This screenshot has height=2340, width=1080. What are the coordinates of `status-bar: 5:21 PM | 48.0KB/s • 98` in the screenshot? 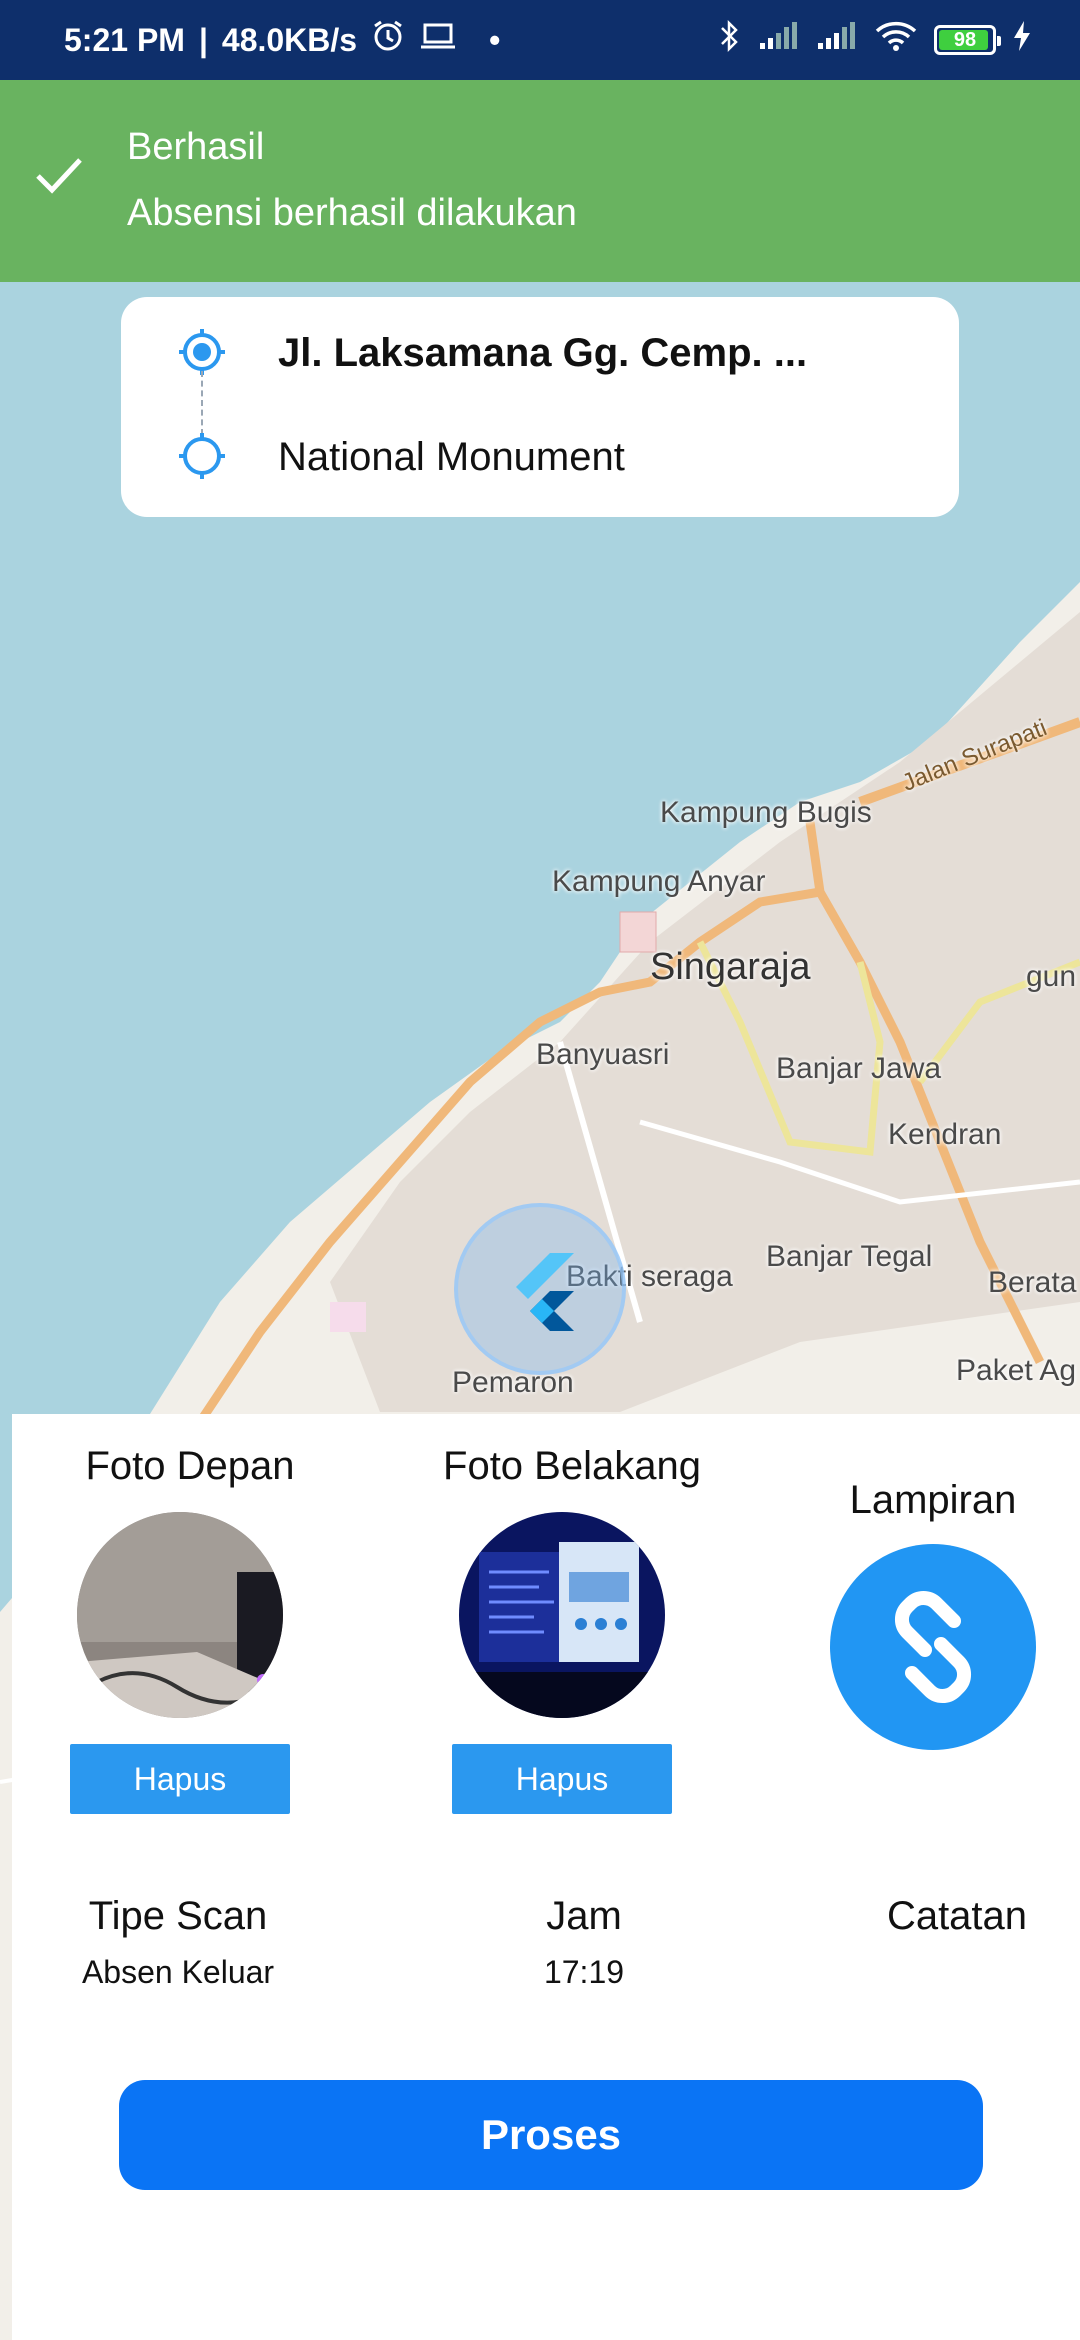 It's located at (540, 40).